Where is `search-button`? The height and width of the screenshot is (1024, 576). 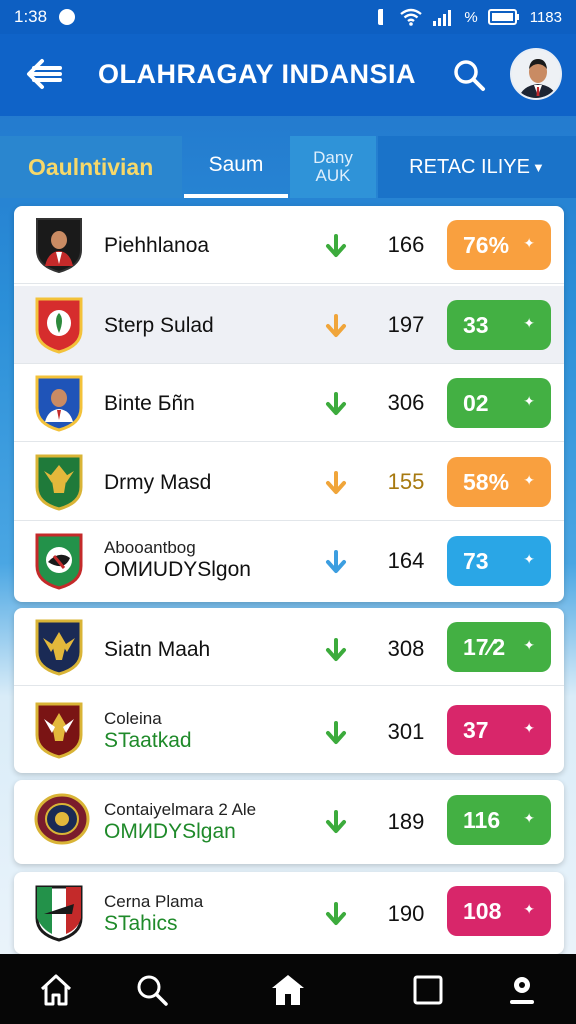
search-button is located at coordinates (469, 75).